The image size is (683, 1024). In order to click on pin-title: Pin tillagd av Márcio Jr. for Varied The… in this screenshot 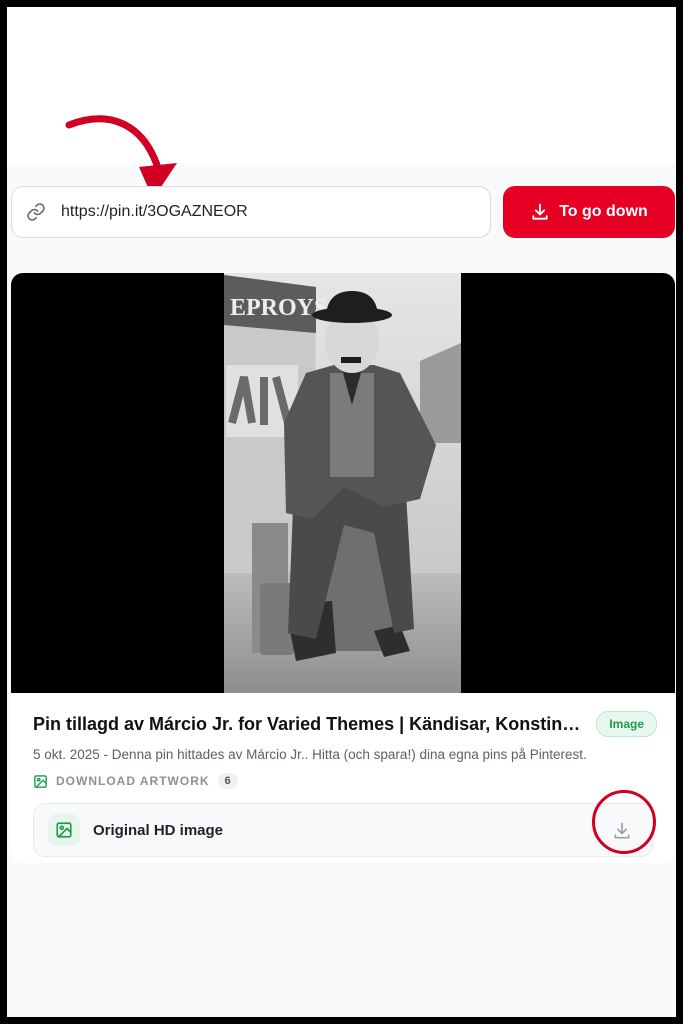, I will do `click(308, 723)`.